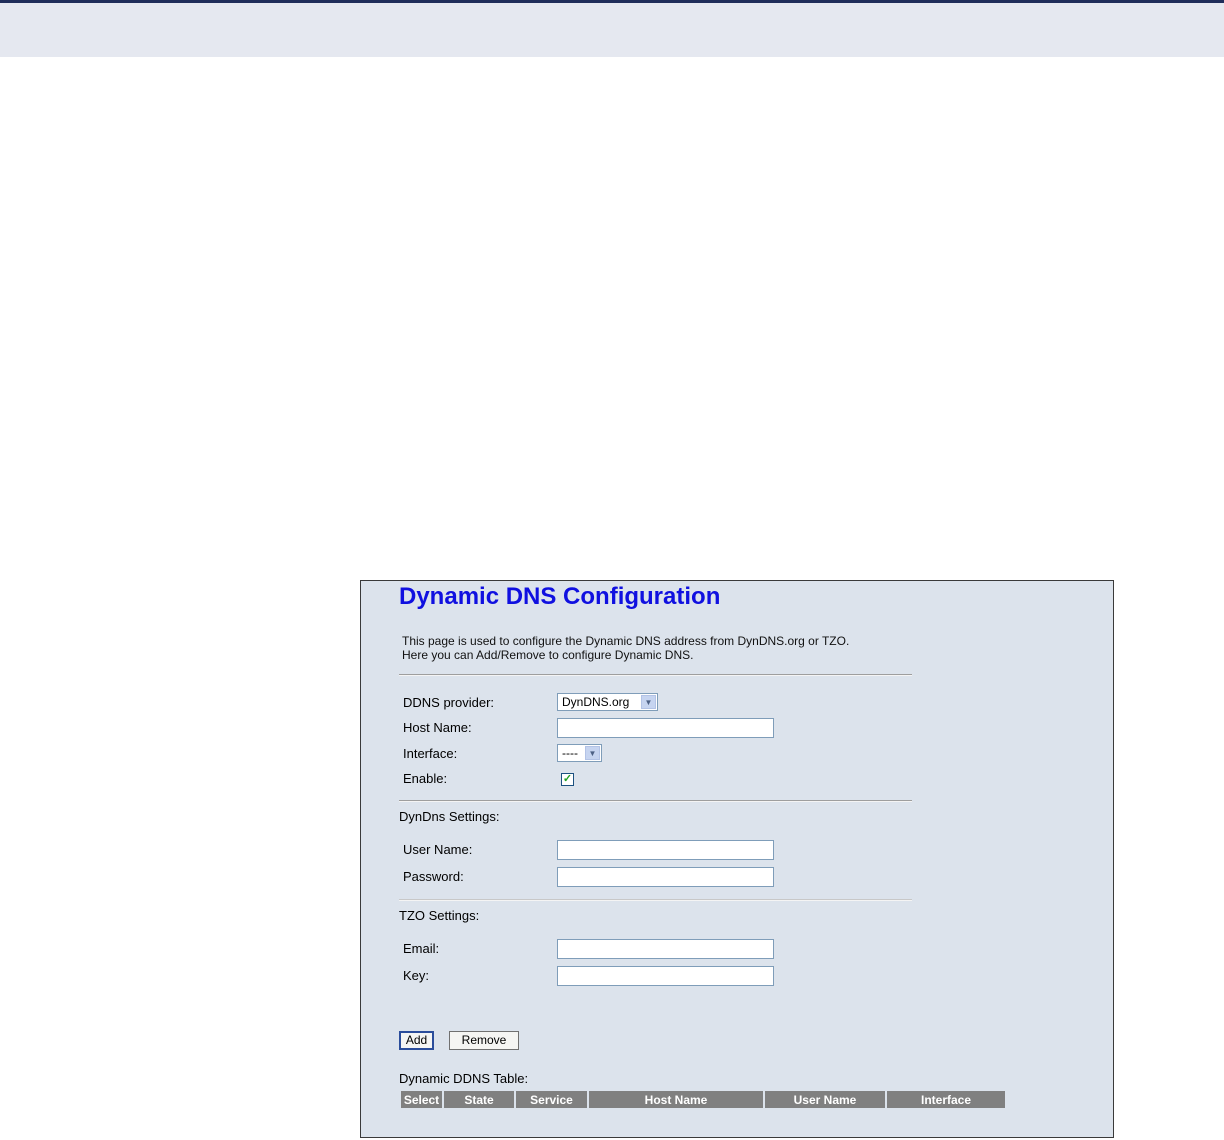  Describe the element at coordinates (676, 1099) in the screenshot. I see `column-header-host-name: Host Name` at that location.